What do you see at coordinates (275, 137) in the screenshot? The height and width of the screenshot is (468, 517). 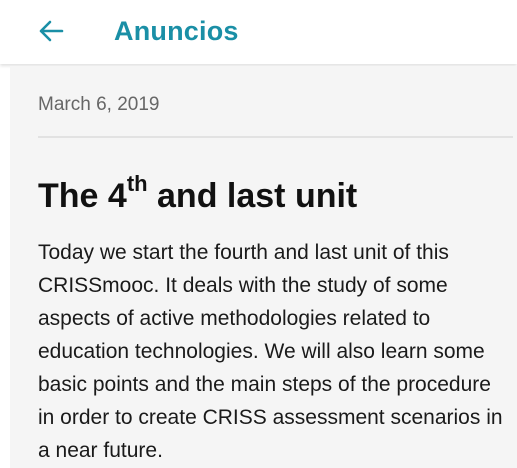 I see `divider` at bounding box center [275, 137].